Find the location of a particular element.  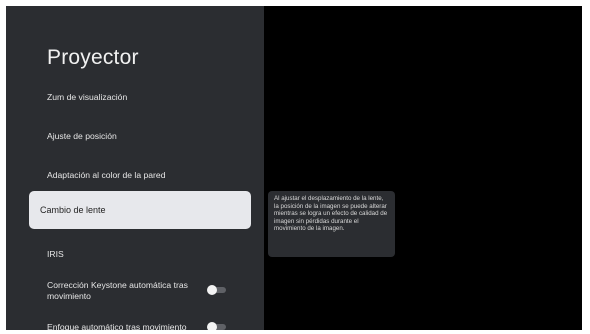

keystone-toggle is located at coordinates (217, 290).